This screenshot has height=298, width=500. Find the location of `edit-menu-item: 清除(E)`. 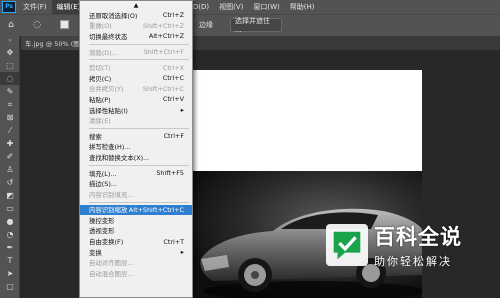

edit-menu-item: 清除(E) is located at coordinates (136, 120).